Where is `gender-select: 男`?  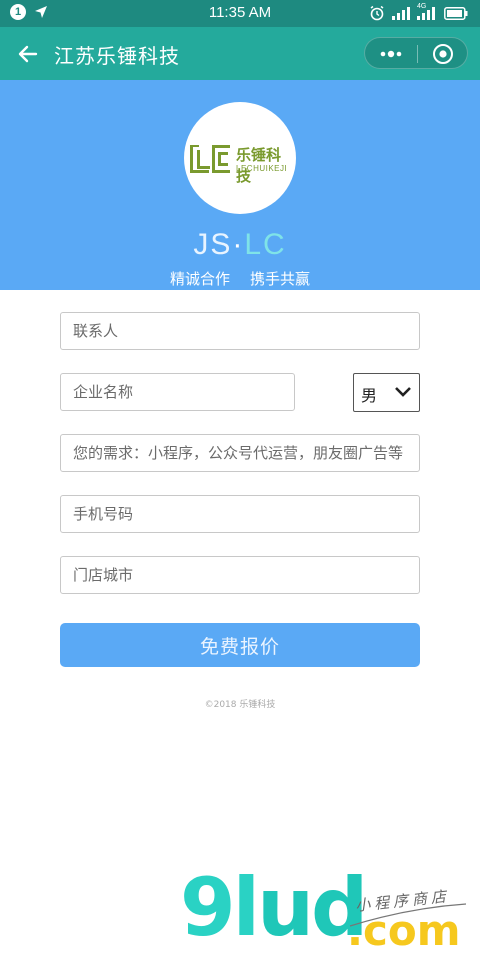
gender-select: 男 is located at coordinates (386, 392).